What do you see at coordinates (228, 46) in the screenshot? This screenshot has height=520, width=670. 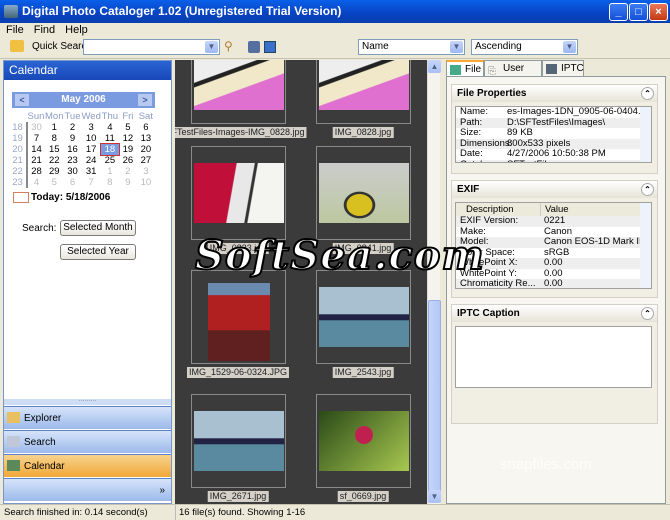 I see `search-icon: ⚲` at bounding box center [228, 46].